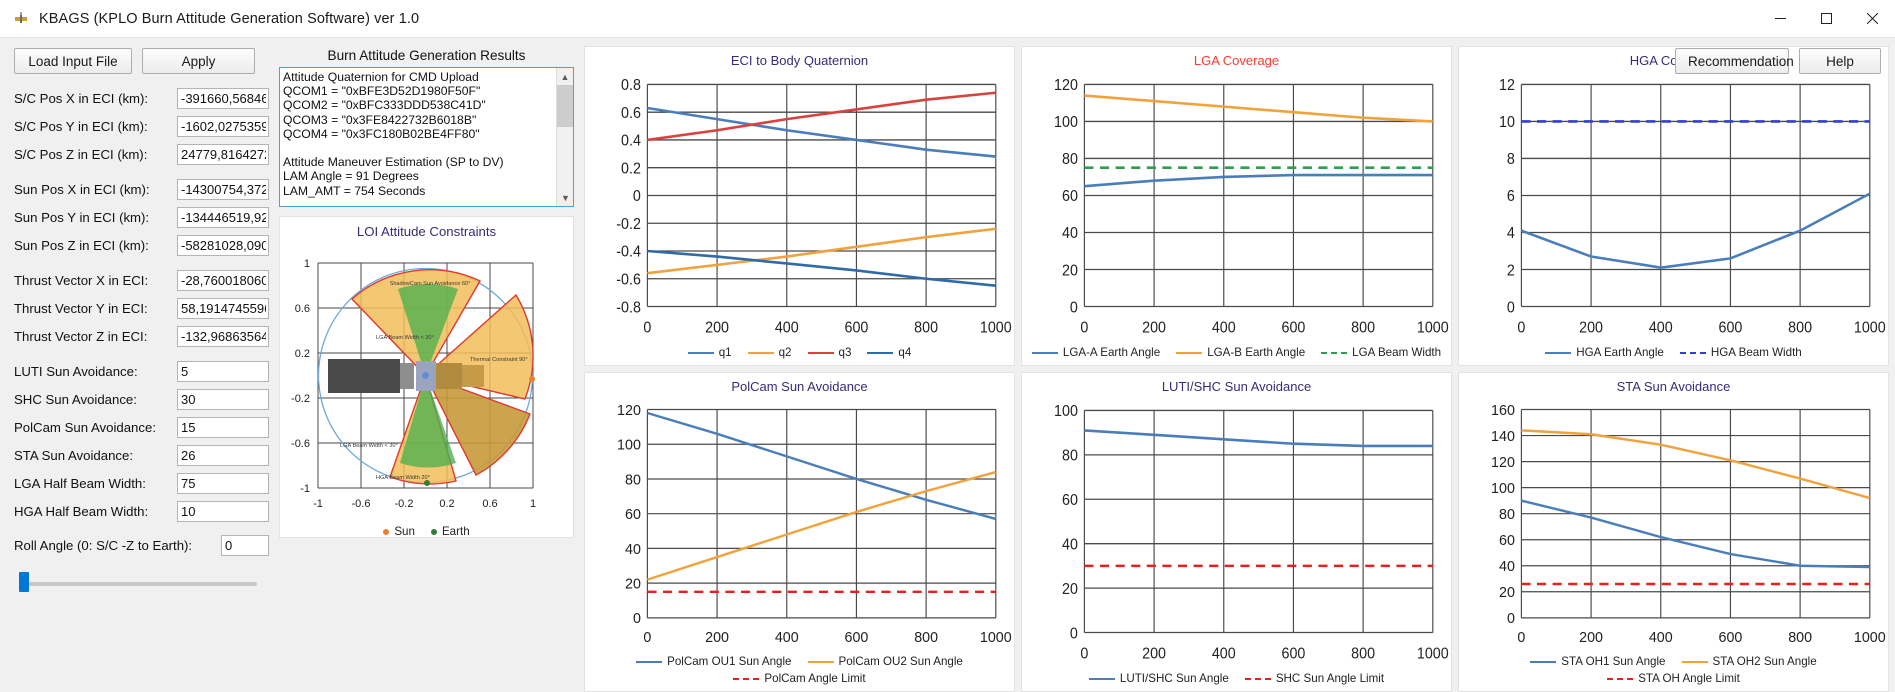  I want to click on loi-annotation: LGA Beam Width < 30°, so click(369, 446).